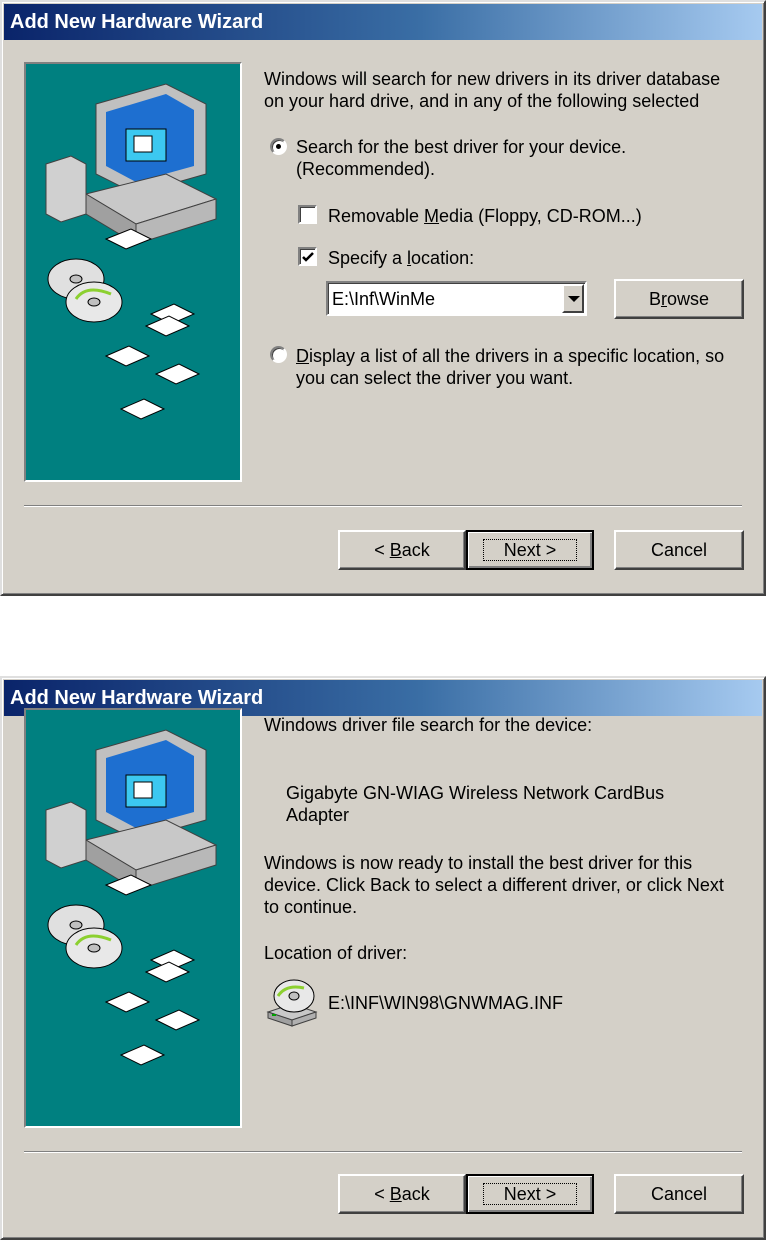  I want to click on search-best-driver-radio, so click(278, 146).